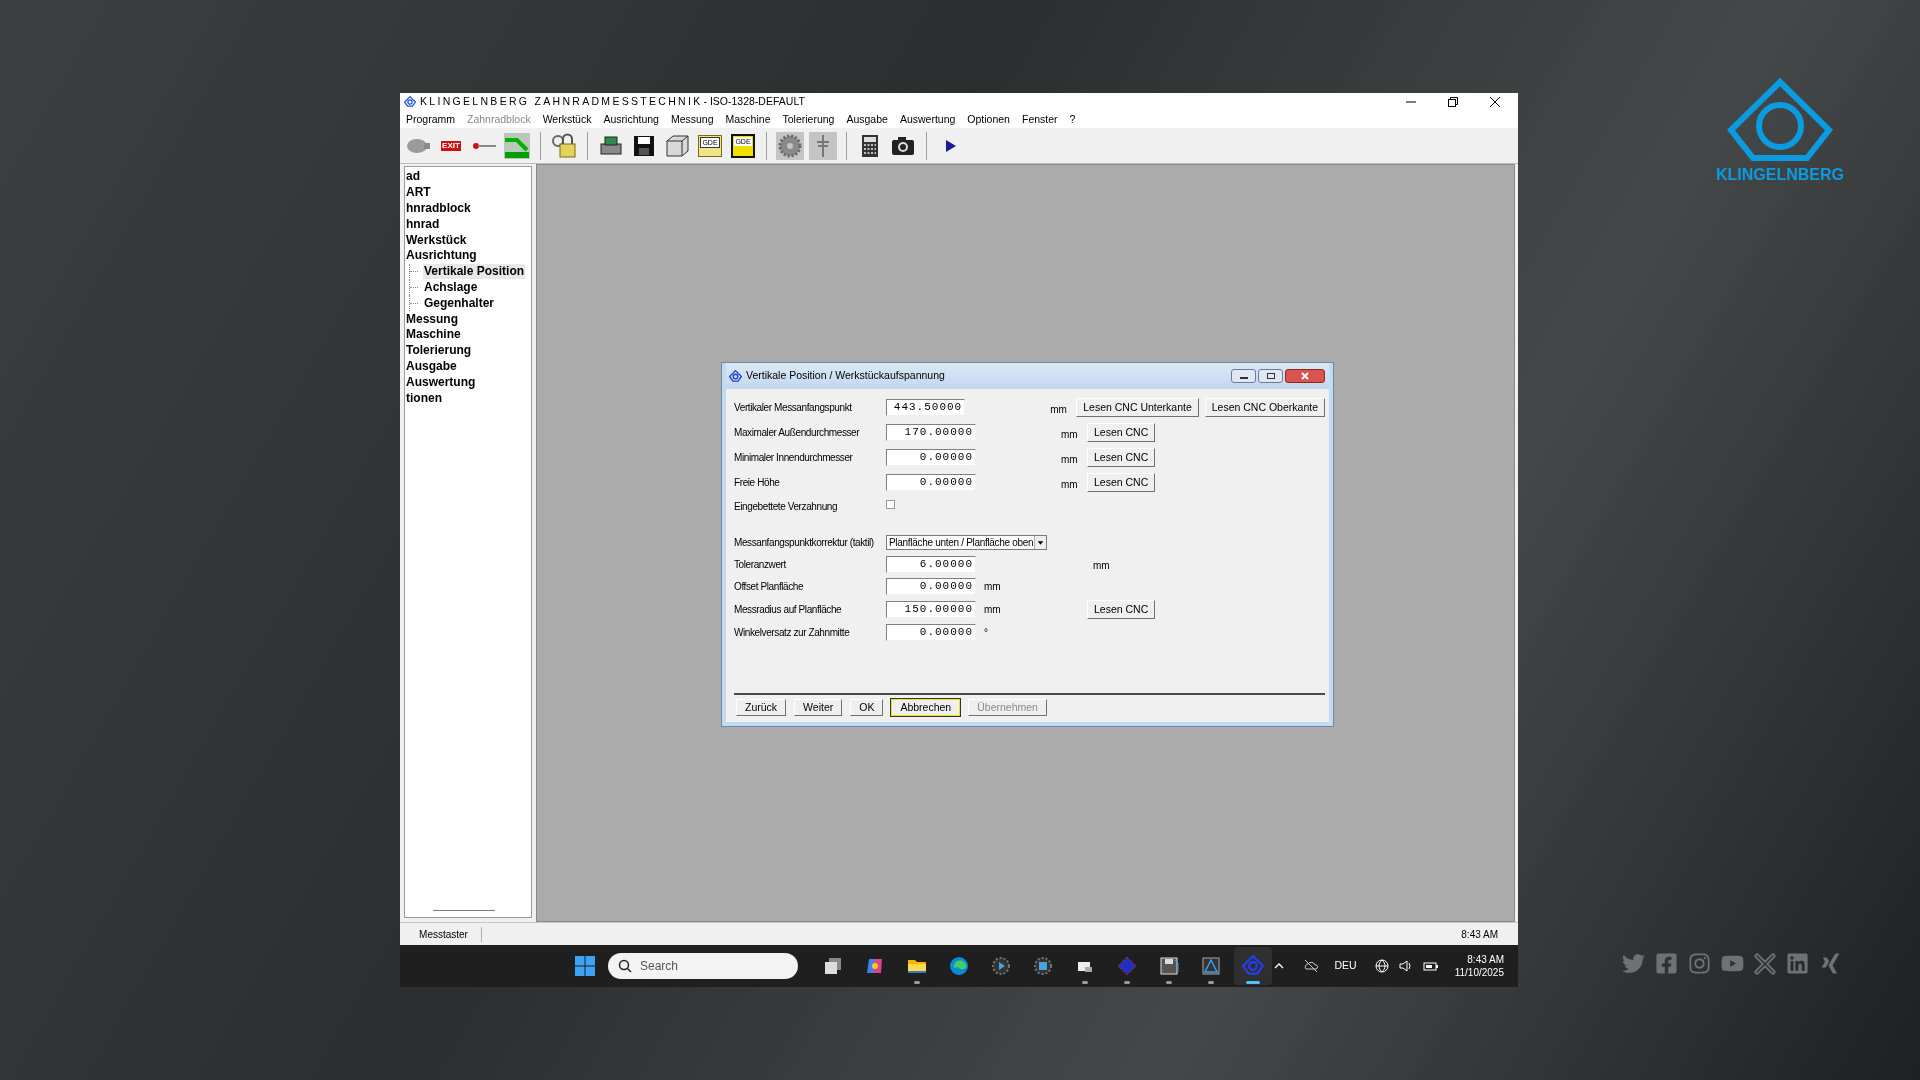  Describe the element at coordinates (794, 458) in the screenshot. I see `field-label: Minimaler Innendurchmesser` at that location.